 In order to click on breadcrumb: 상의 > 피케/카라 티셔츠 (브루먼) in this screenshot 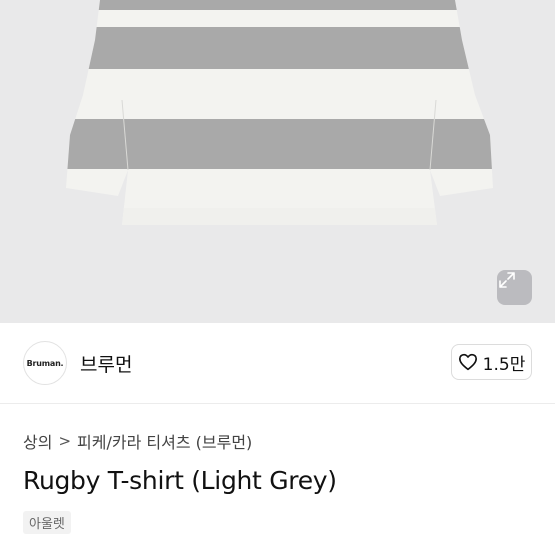, I will do `click(137, 441)`.